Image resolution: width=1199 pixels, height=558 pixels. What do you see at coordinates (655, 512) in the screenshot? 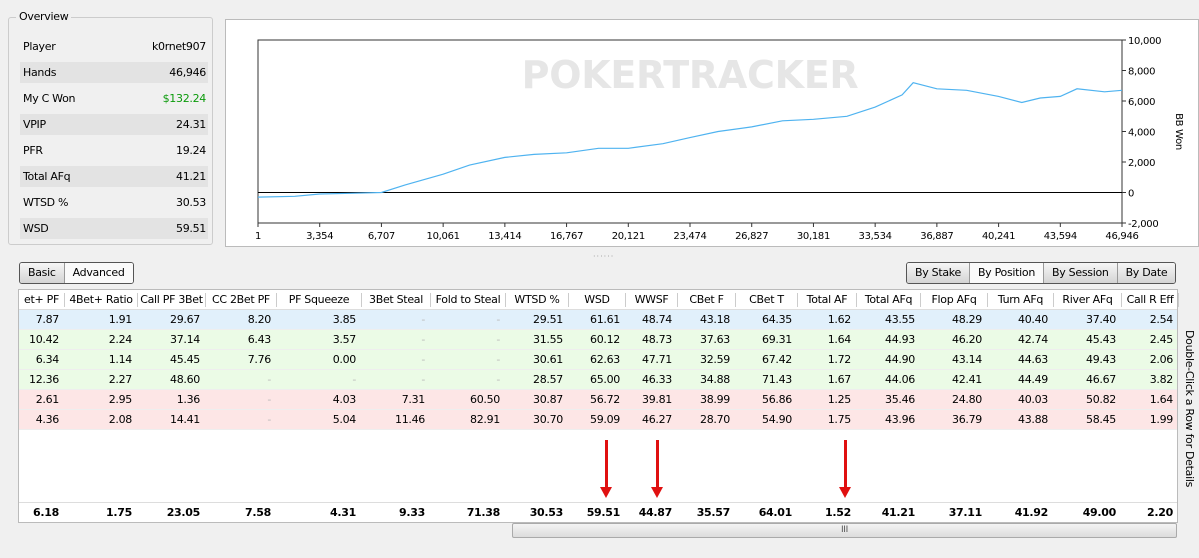
I see `total-cell: 44.87` at bounding box center [655, 512].